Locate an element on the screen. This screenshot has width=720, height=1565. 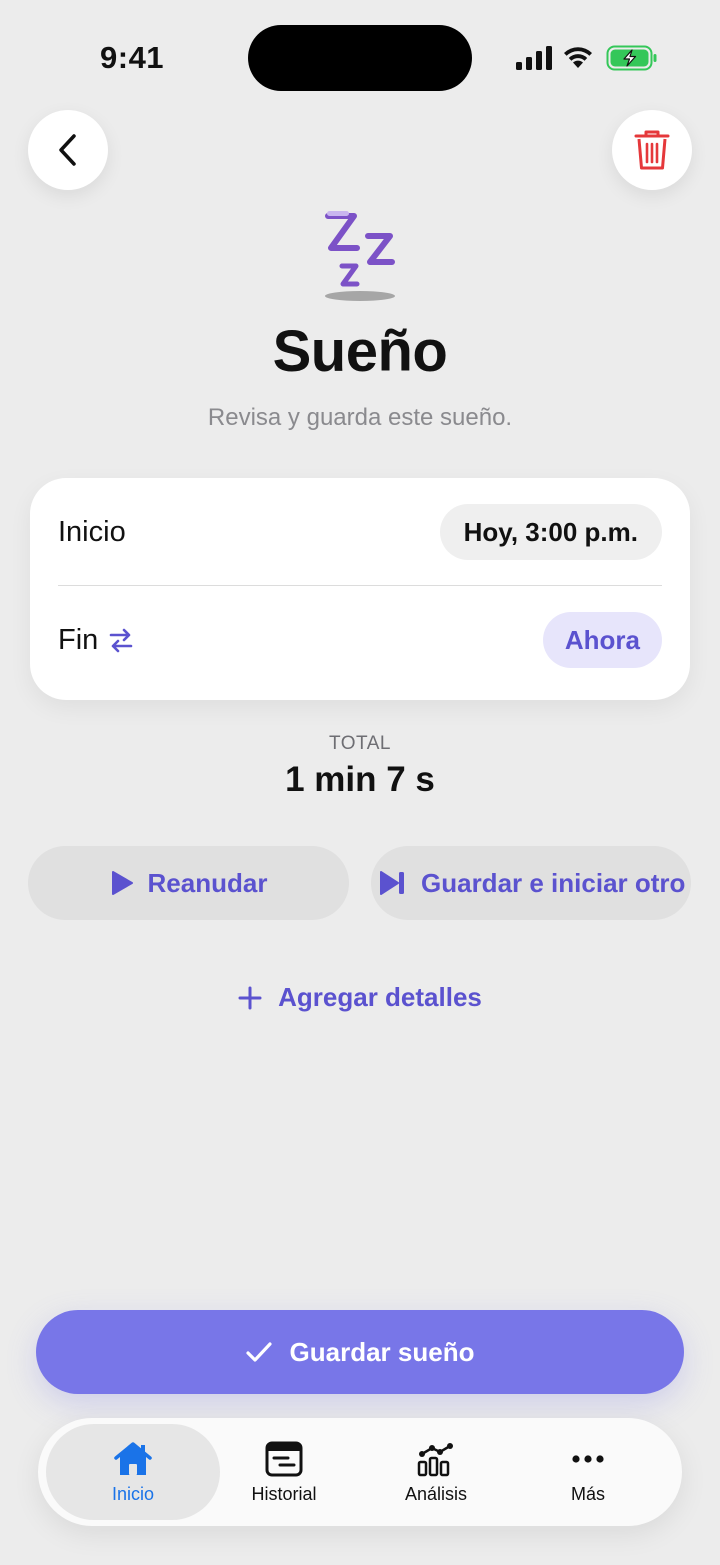
sleep-zzz-icon is located at coordinates (360, 256).